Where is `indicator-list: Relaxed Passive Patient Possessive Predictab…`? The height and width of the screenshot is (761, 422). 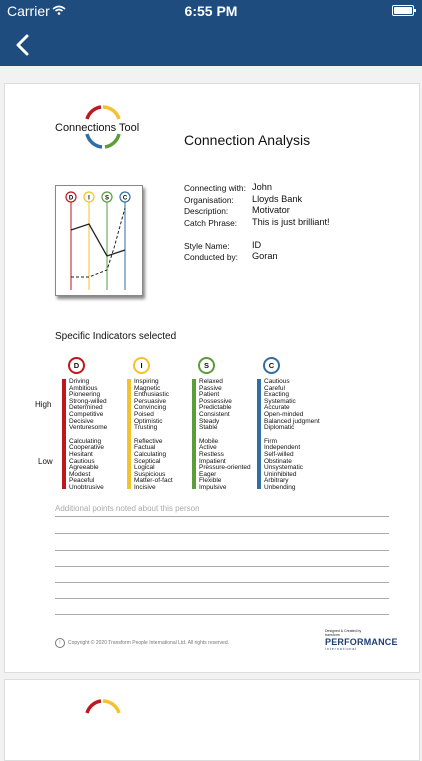 indicator-list: Relaxed Passive Patient Possessive Predictab… is located at coordinates (225, 435).